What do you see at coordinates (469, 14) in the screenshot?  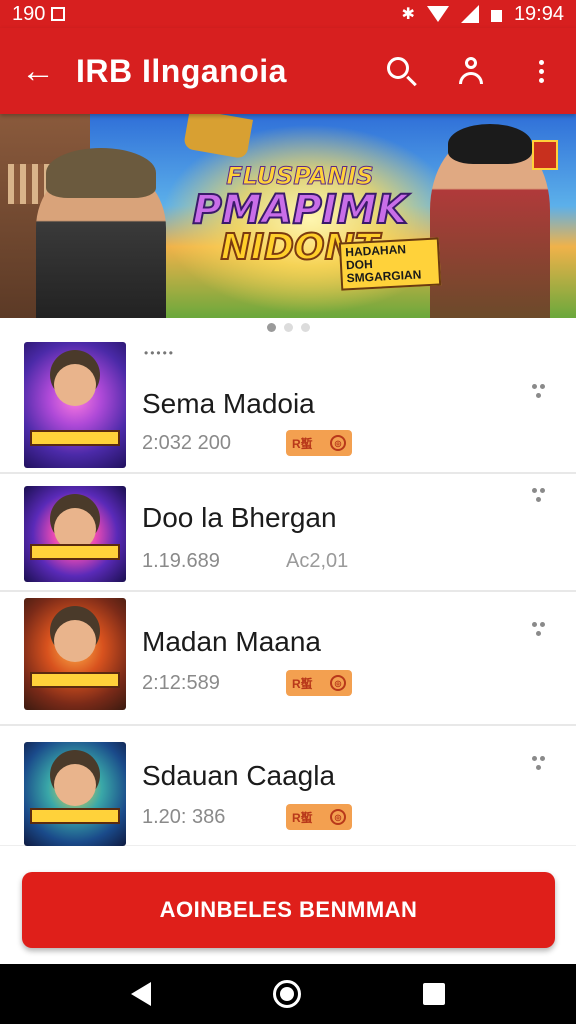 I see `signal-icon` at bounding box center [469, 14].